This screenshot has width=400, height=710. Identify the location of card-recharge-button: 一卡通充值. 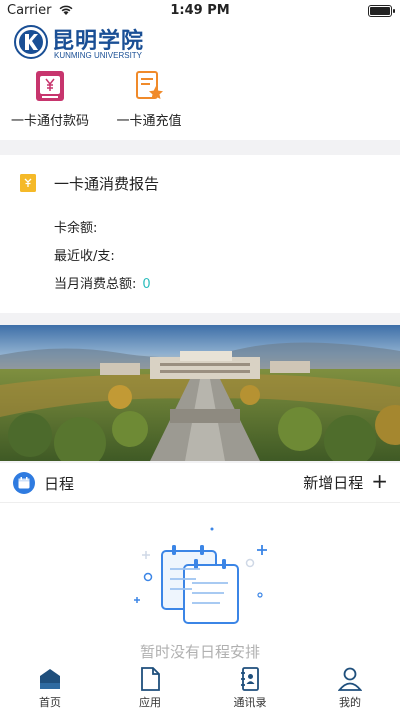
(149, 101).